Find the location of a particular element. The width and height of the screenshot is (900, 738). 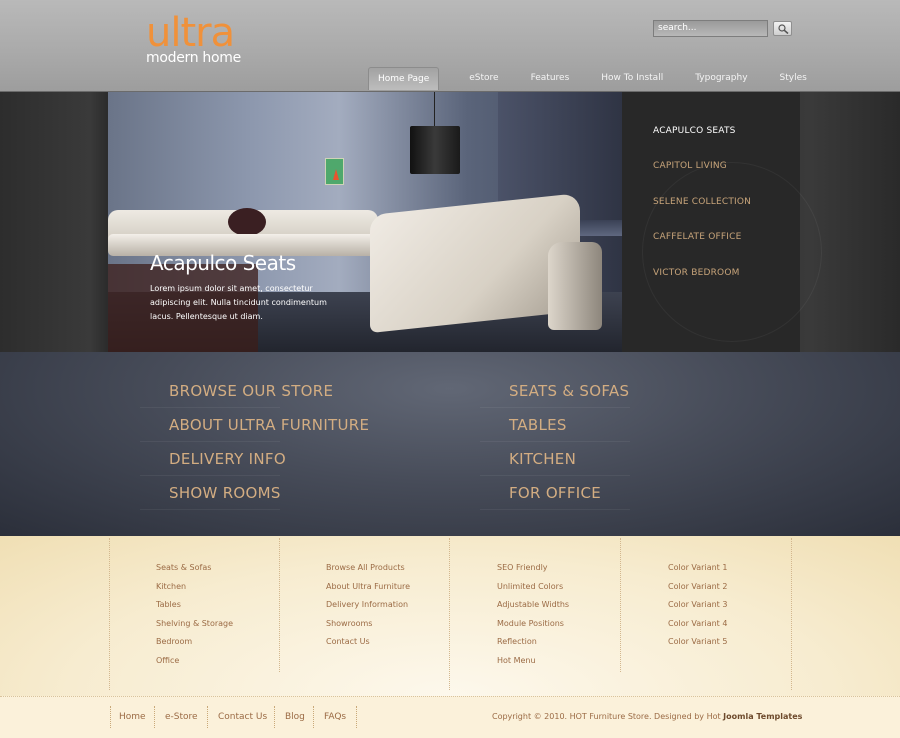

bottom-link-home: Home is located at coordinates (132, 717).